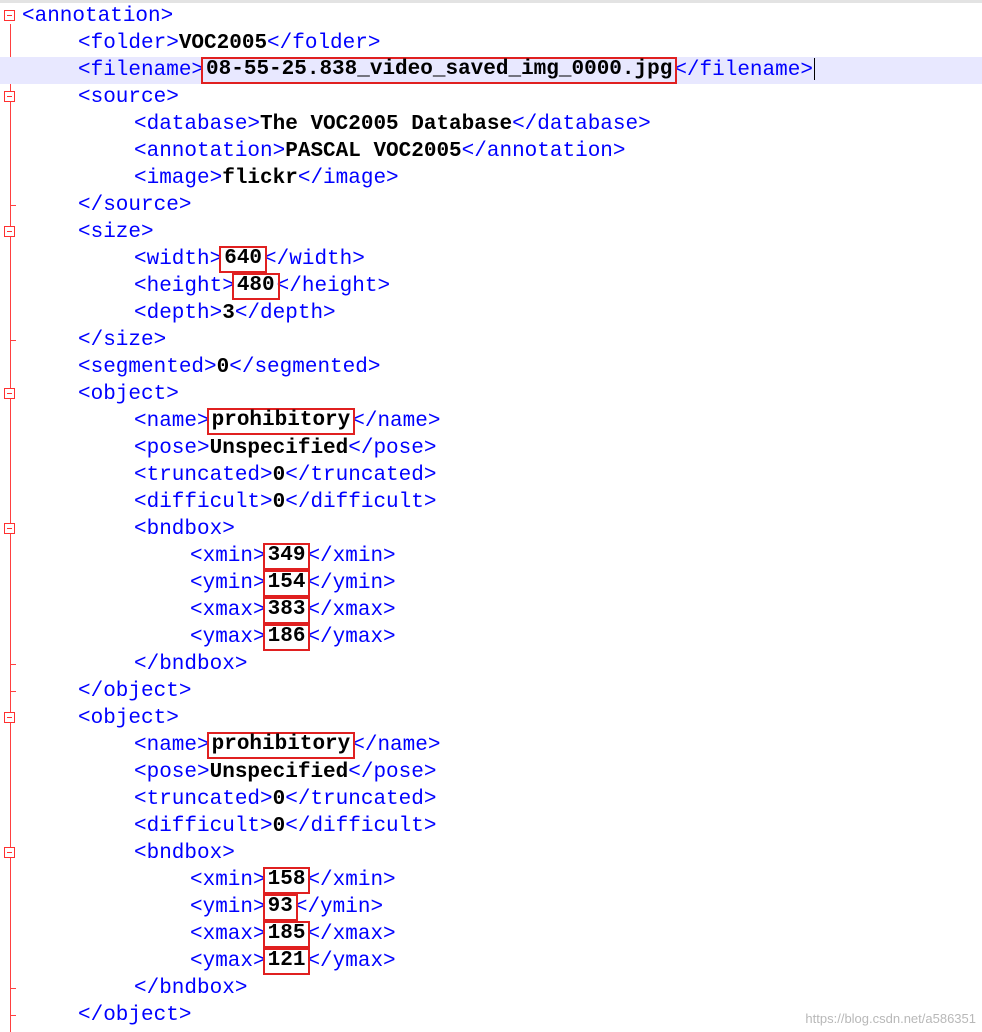 Image resolution: width=982 pixels, height=1032 pixels. I want to click on ymin-value: 154, so click(286, 583).